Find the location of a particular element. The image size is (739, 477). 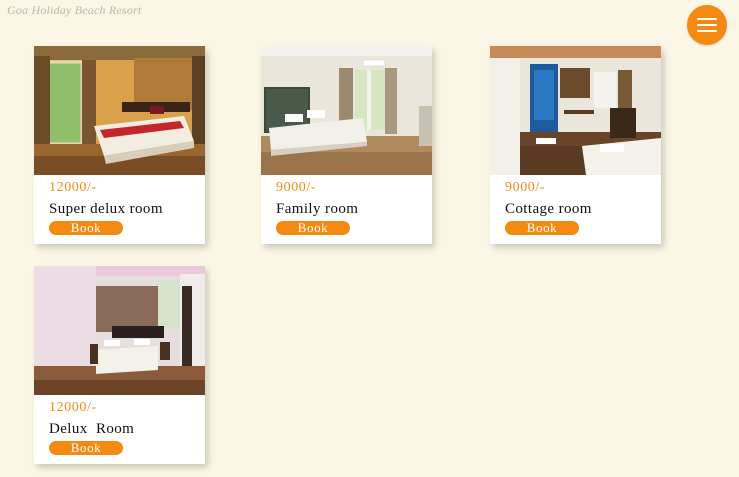

room-name: Super delux room is located at coordinates (106, 209).